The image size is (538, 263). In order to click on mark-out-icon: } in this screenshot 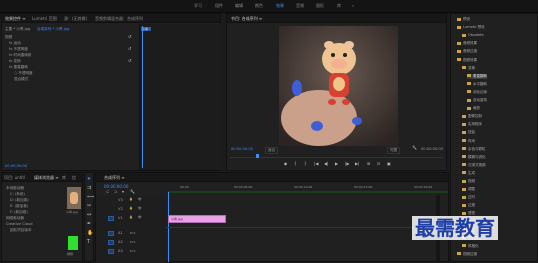, I will do `click(305, 164)`.